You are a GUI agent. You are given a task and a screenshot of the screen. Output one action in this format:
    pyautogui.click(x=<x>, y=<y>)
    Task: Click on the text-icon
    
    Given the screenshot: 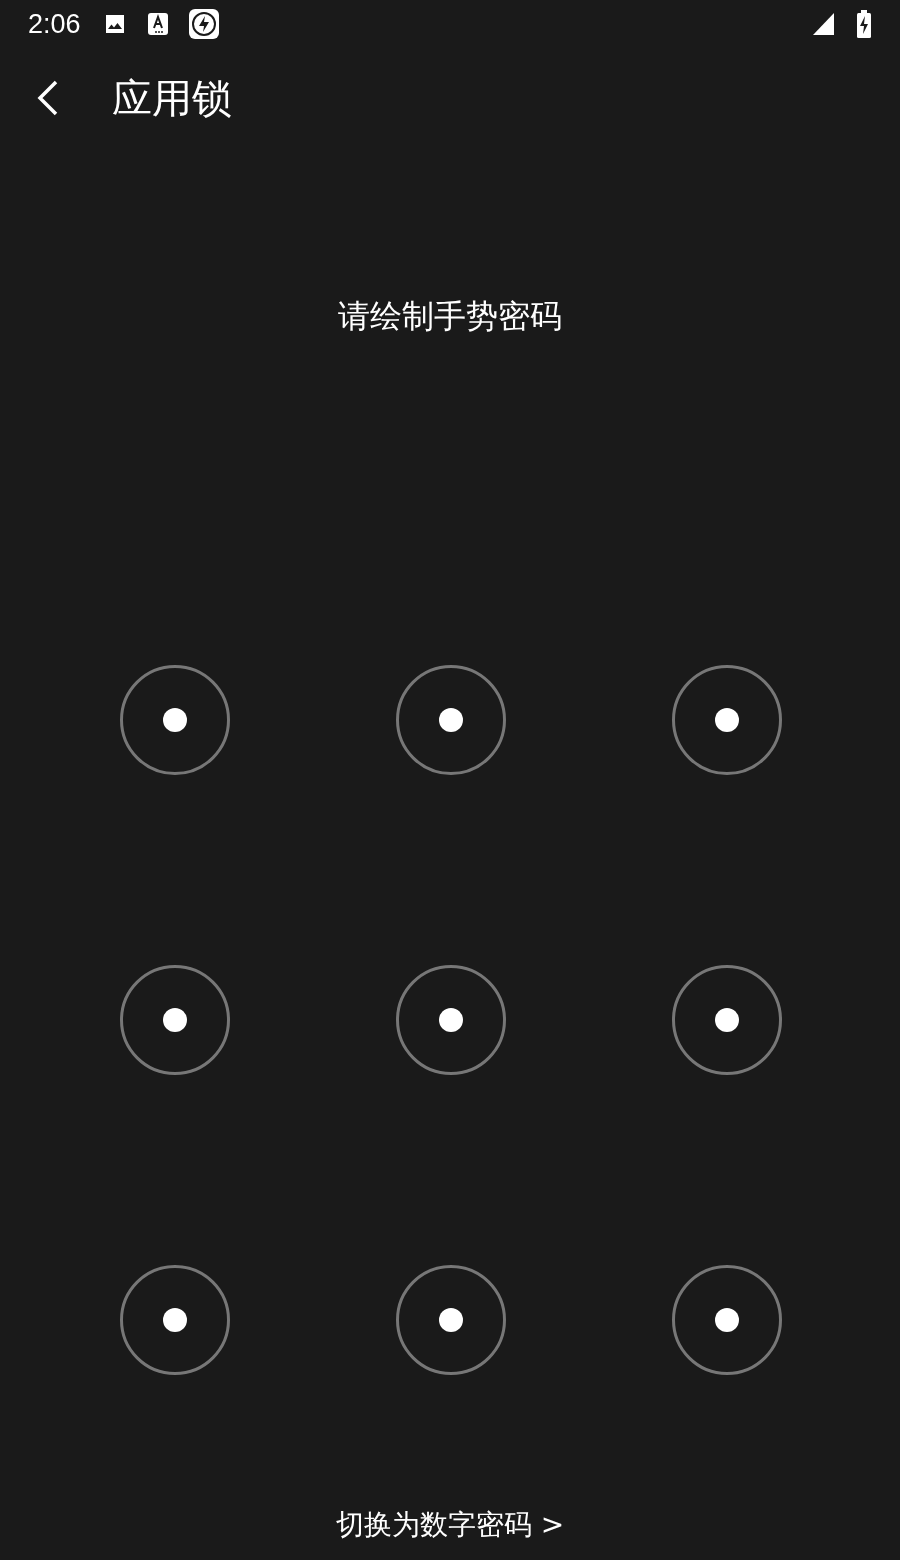 What is the action you would take?
    pyautogui.click(x=157, y=24)
    